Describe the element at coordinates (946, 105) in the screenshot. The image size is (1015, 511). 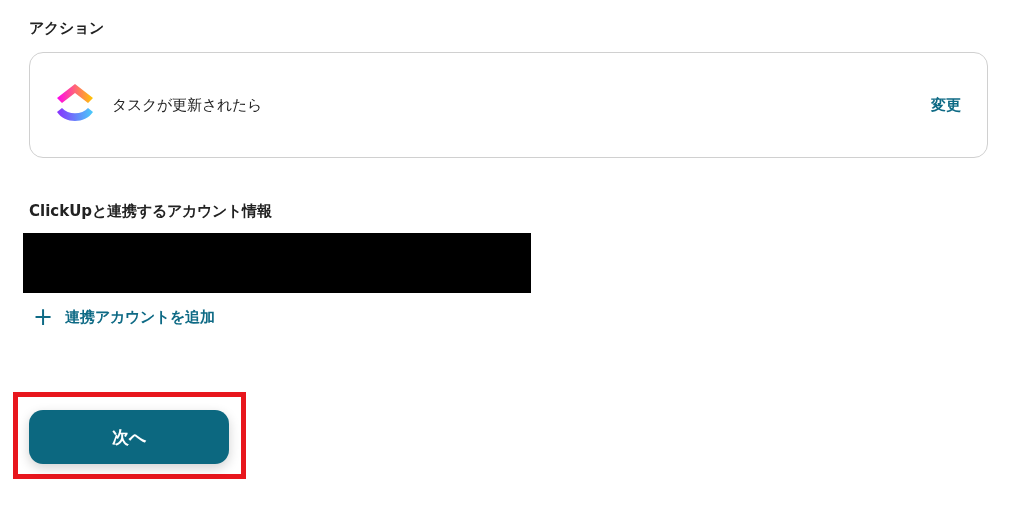
I see `change-link: 変更` at that location.